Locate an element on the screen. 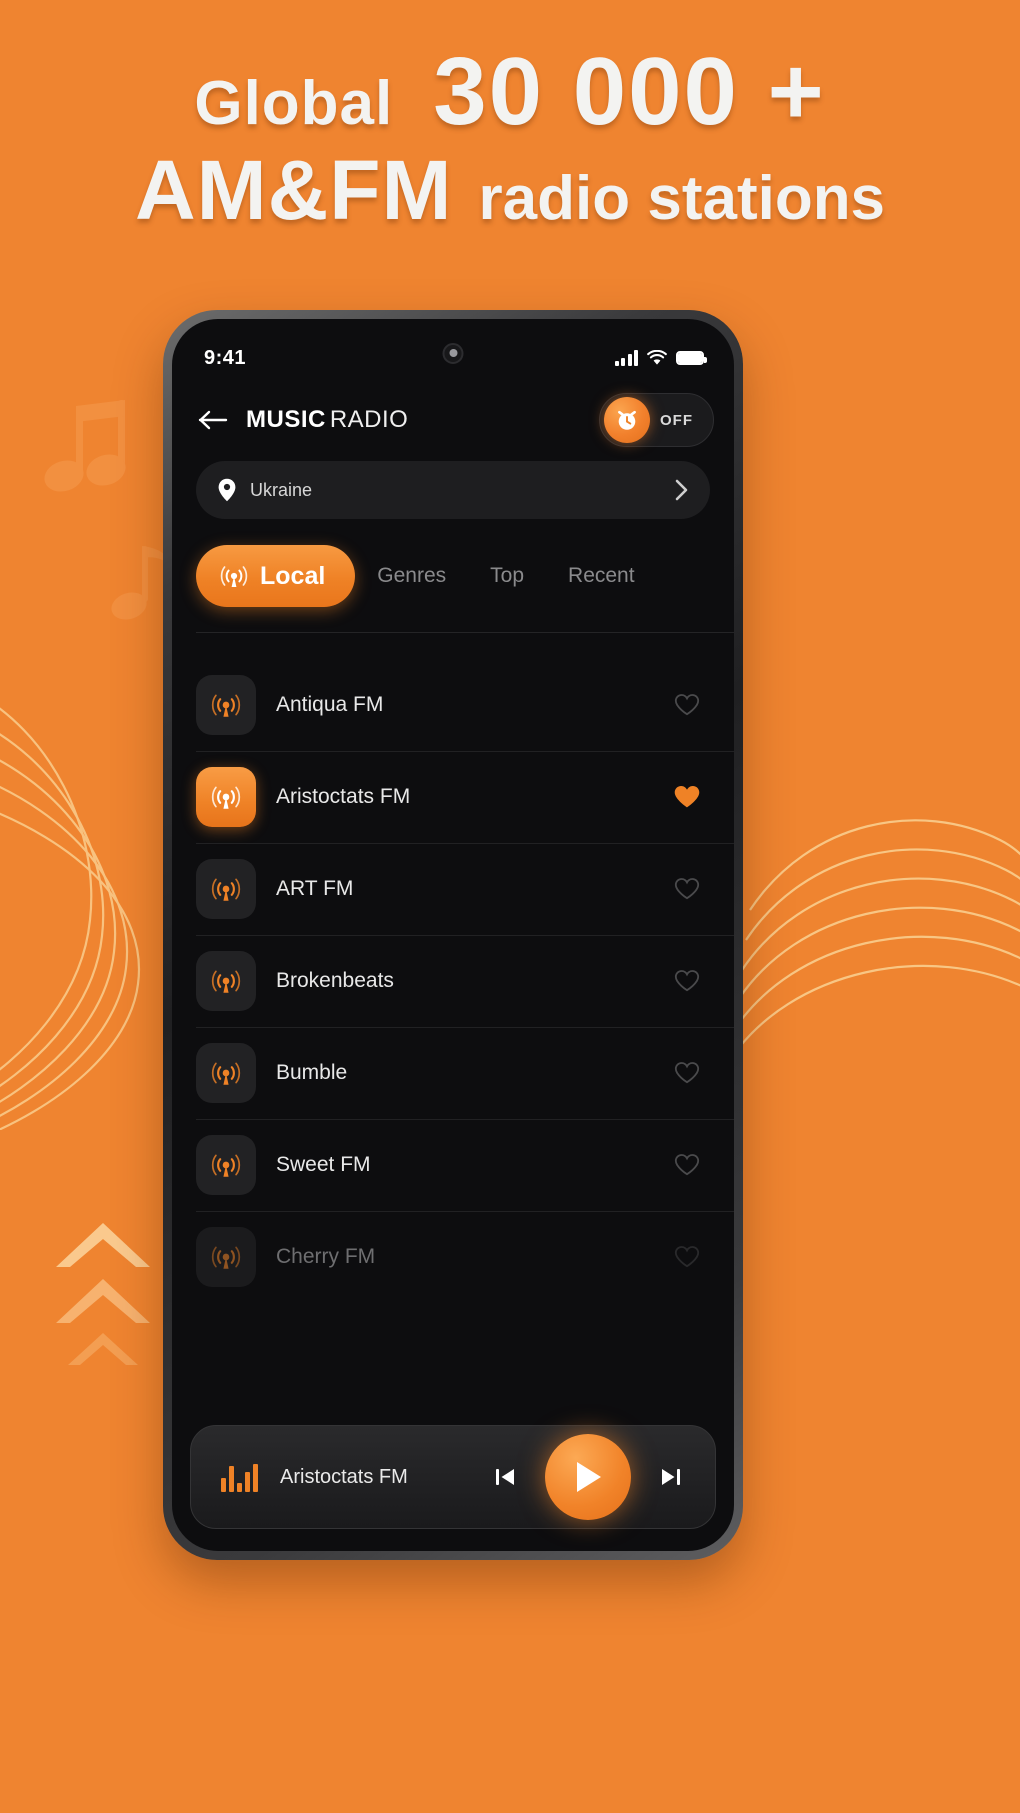 The image size is (1020, 1813). tab-bar: Local Genres Top Recent is located at coordinates (453, 576).